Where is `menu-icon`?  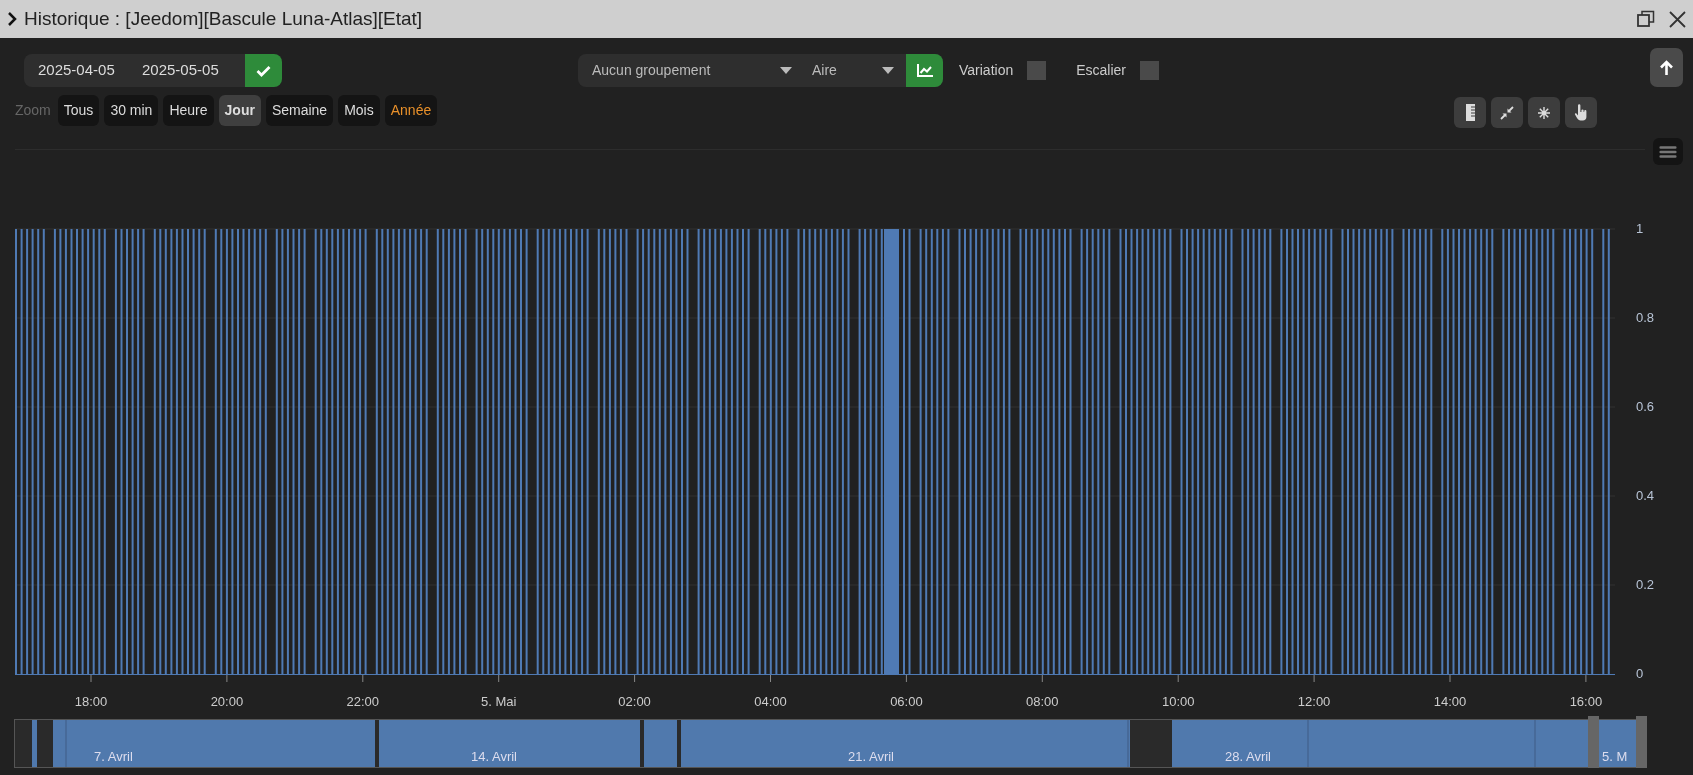
menu-icon is located at coordinates (1668, 151).